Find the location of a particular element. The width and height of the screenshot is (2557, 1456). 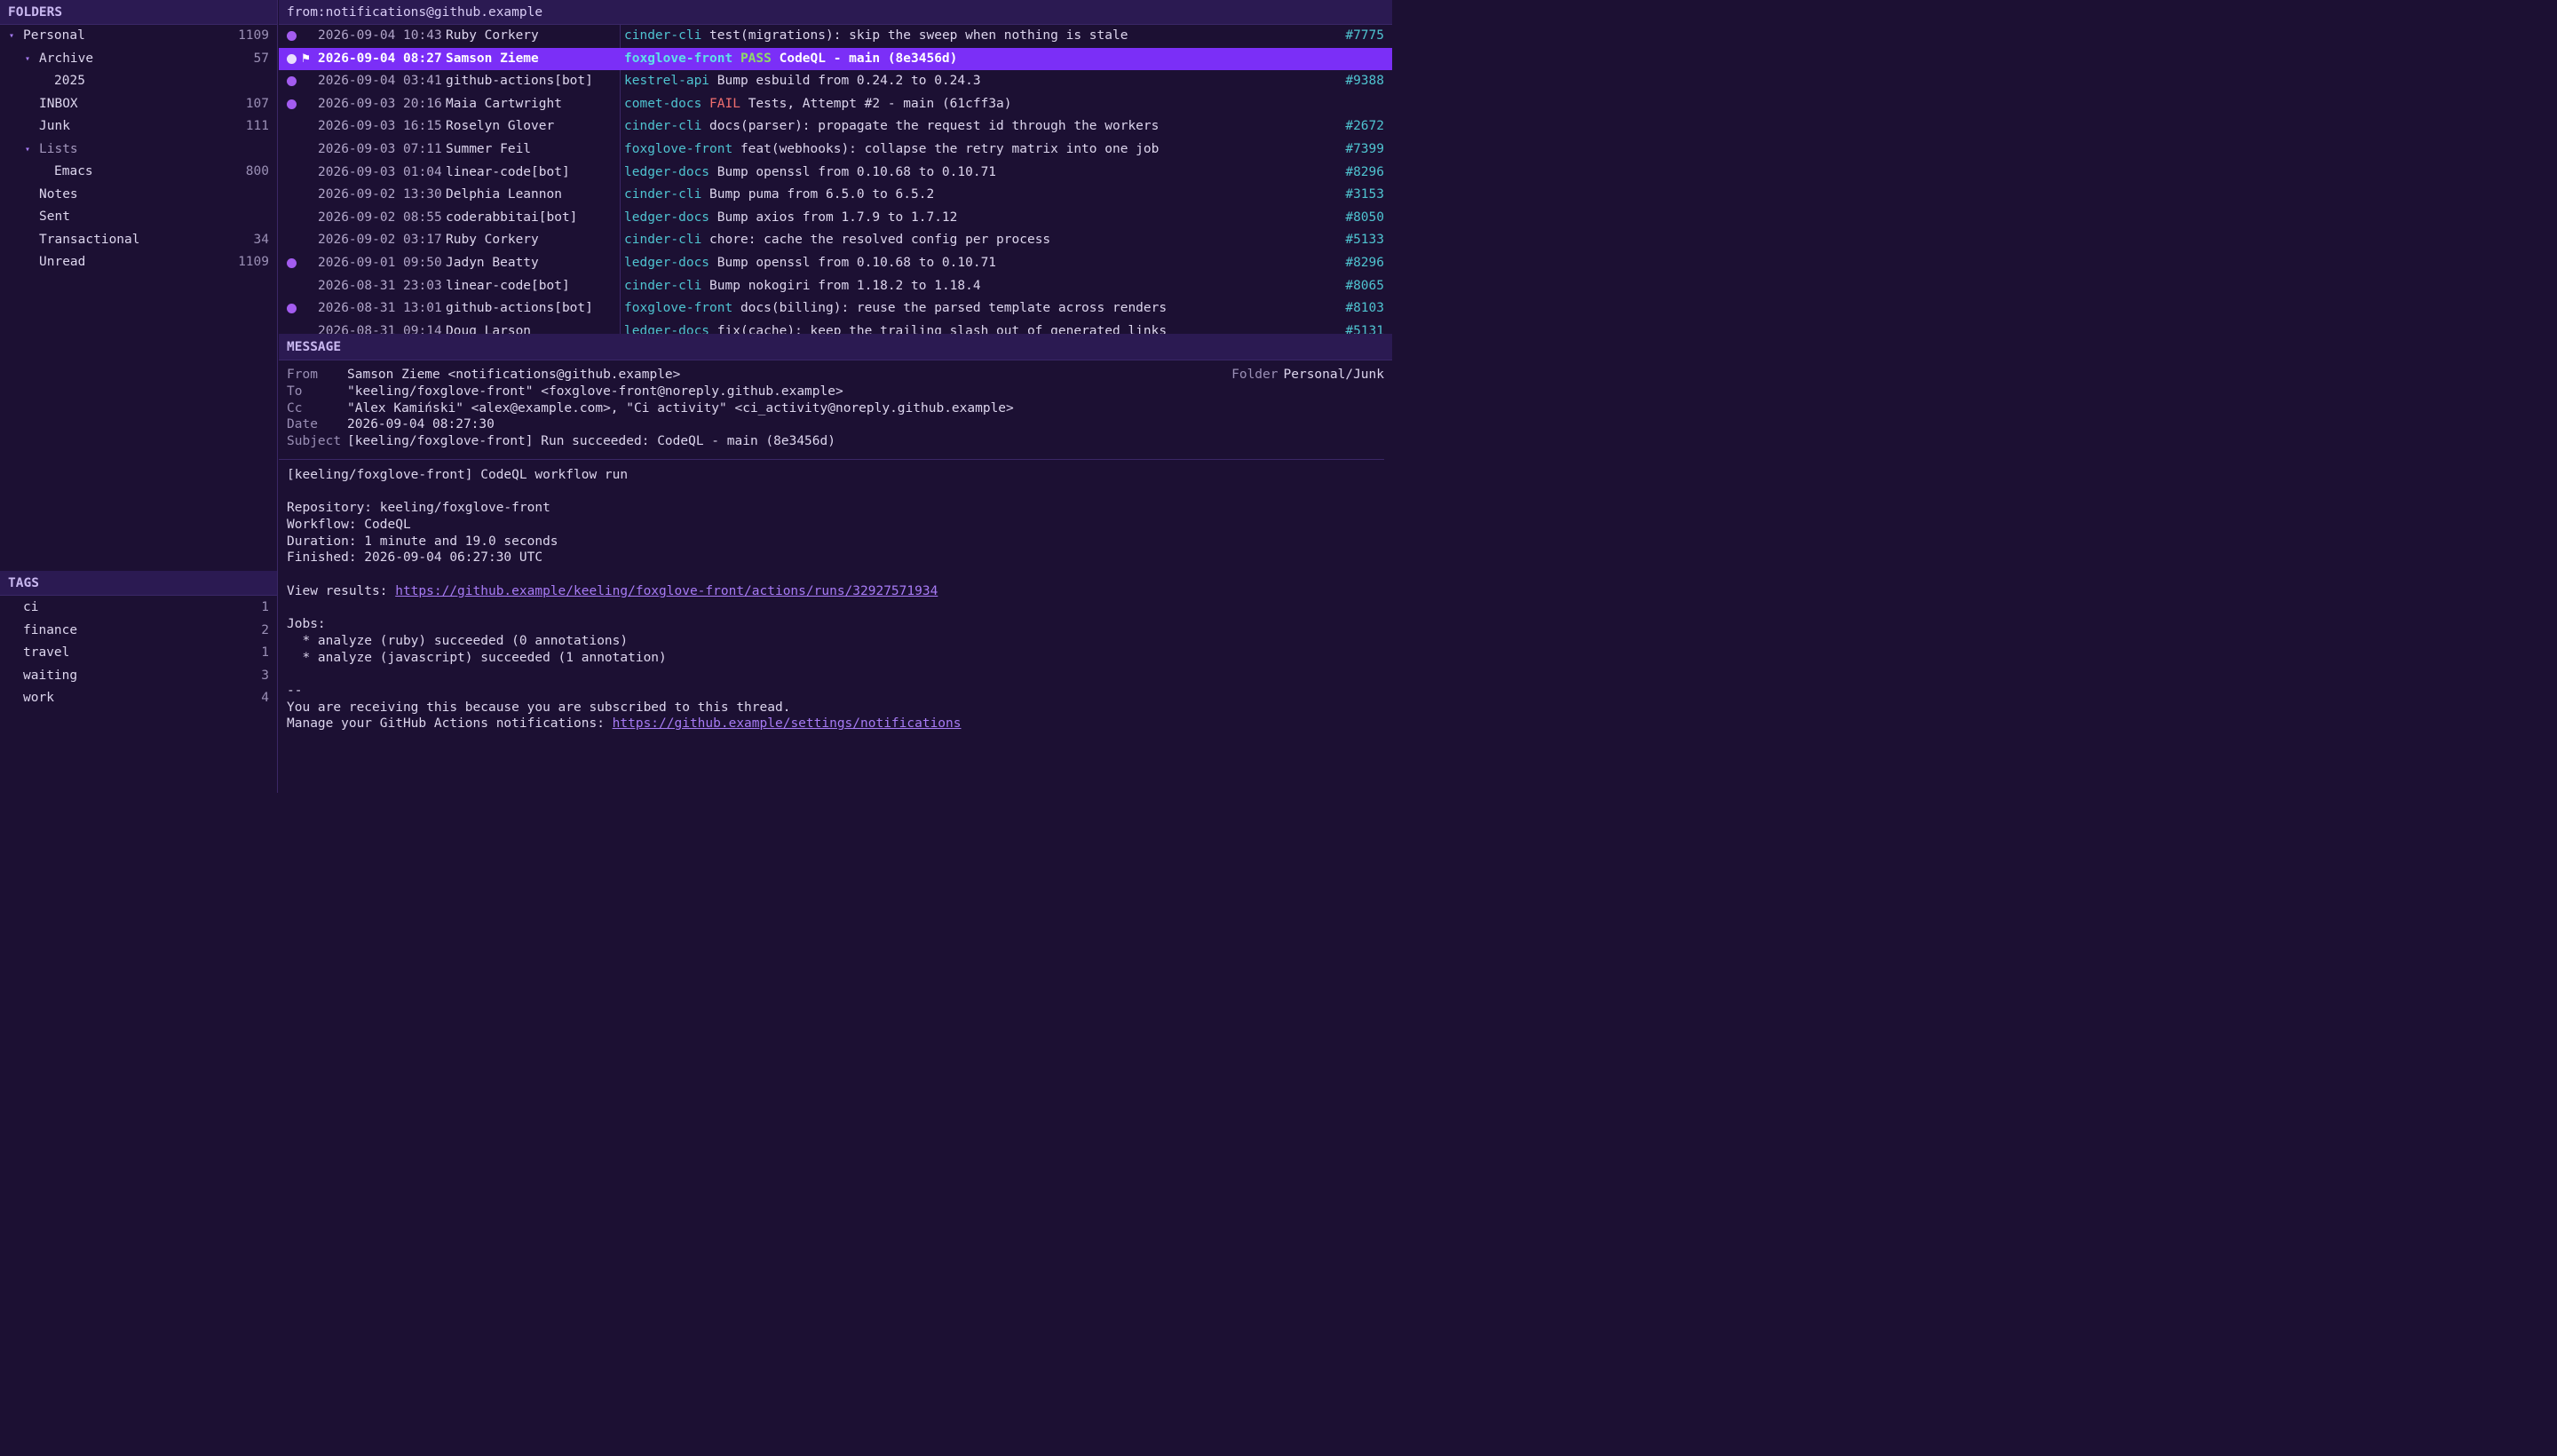

message-header-title: MESSAGE is located at coordinates (835, 347).